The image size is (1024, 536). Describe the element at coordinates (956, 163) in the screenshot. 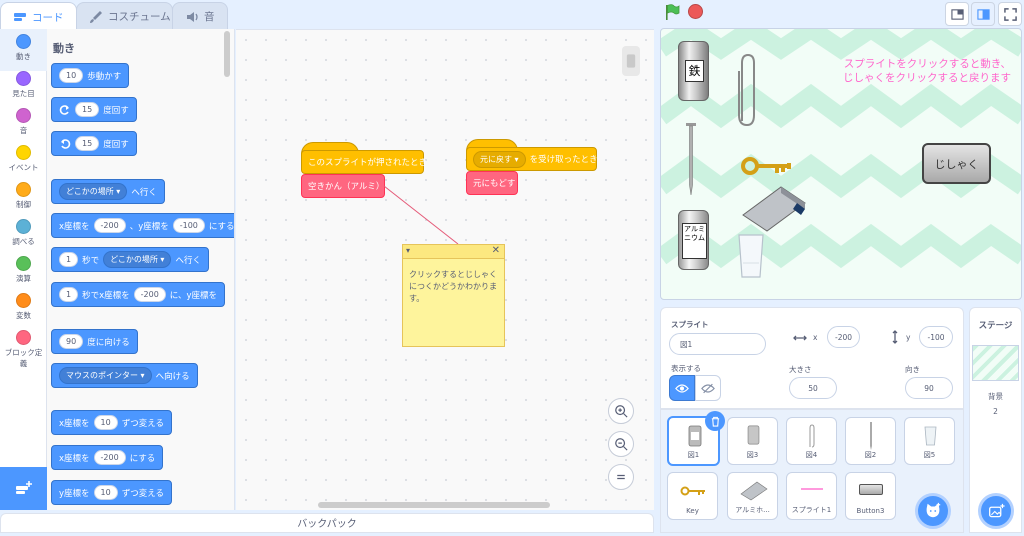

I see `magnet-button-sprite: じしゃく` at that location.